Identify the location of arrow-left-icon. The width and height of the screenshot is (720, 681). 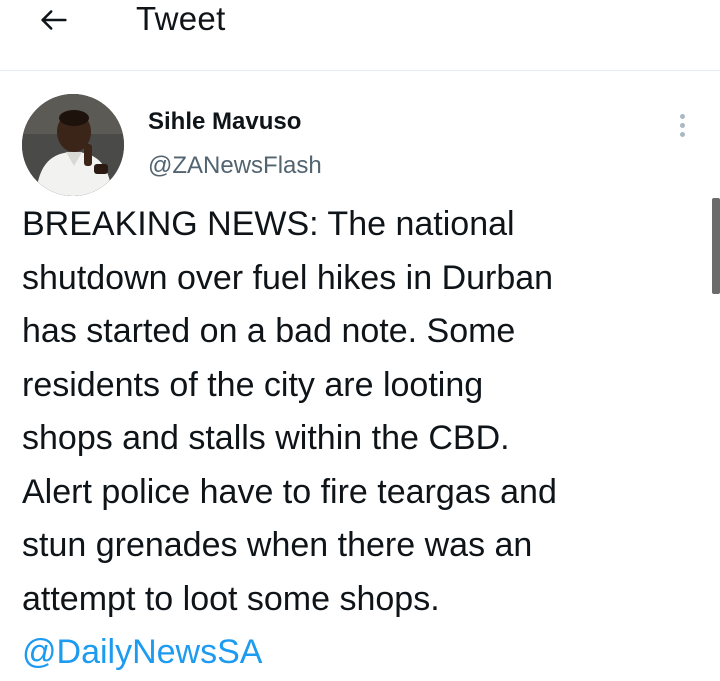
(54, 20).